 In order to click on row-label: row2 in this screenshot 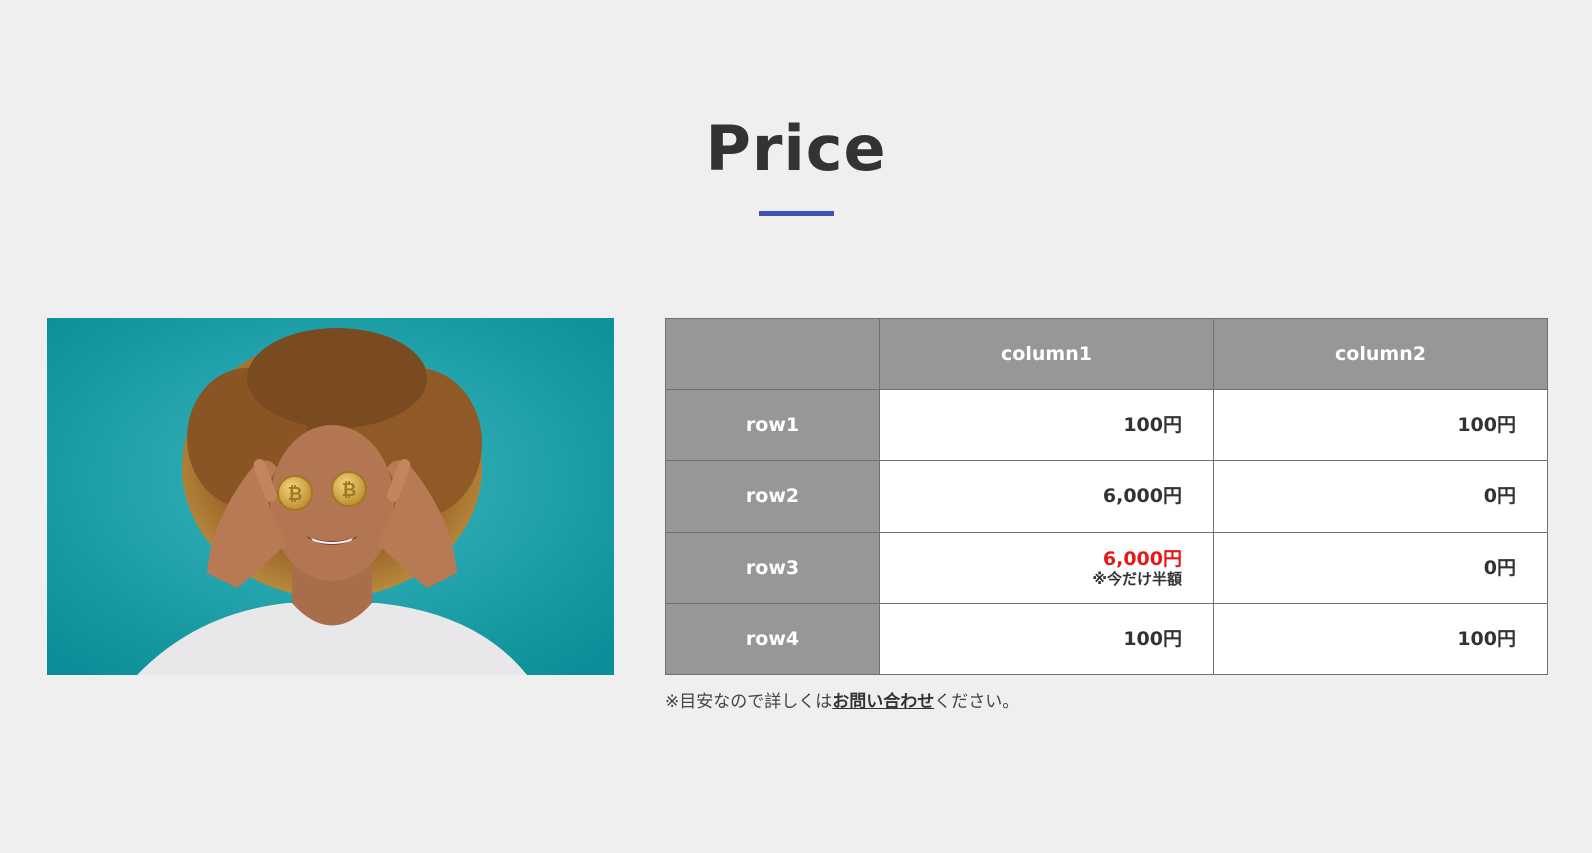, I will do `click(772, 496)`.